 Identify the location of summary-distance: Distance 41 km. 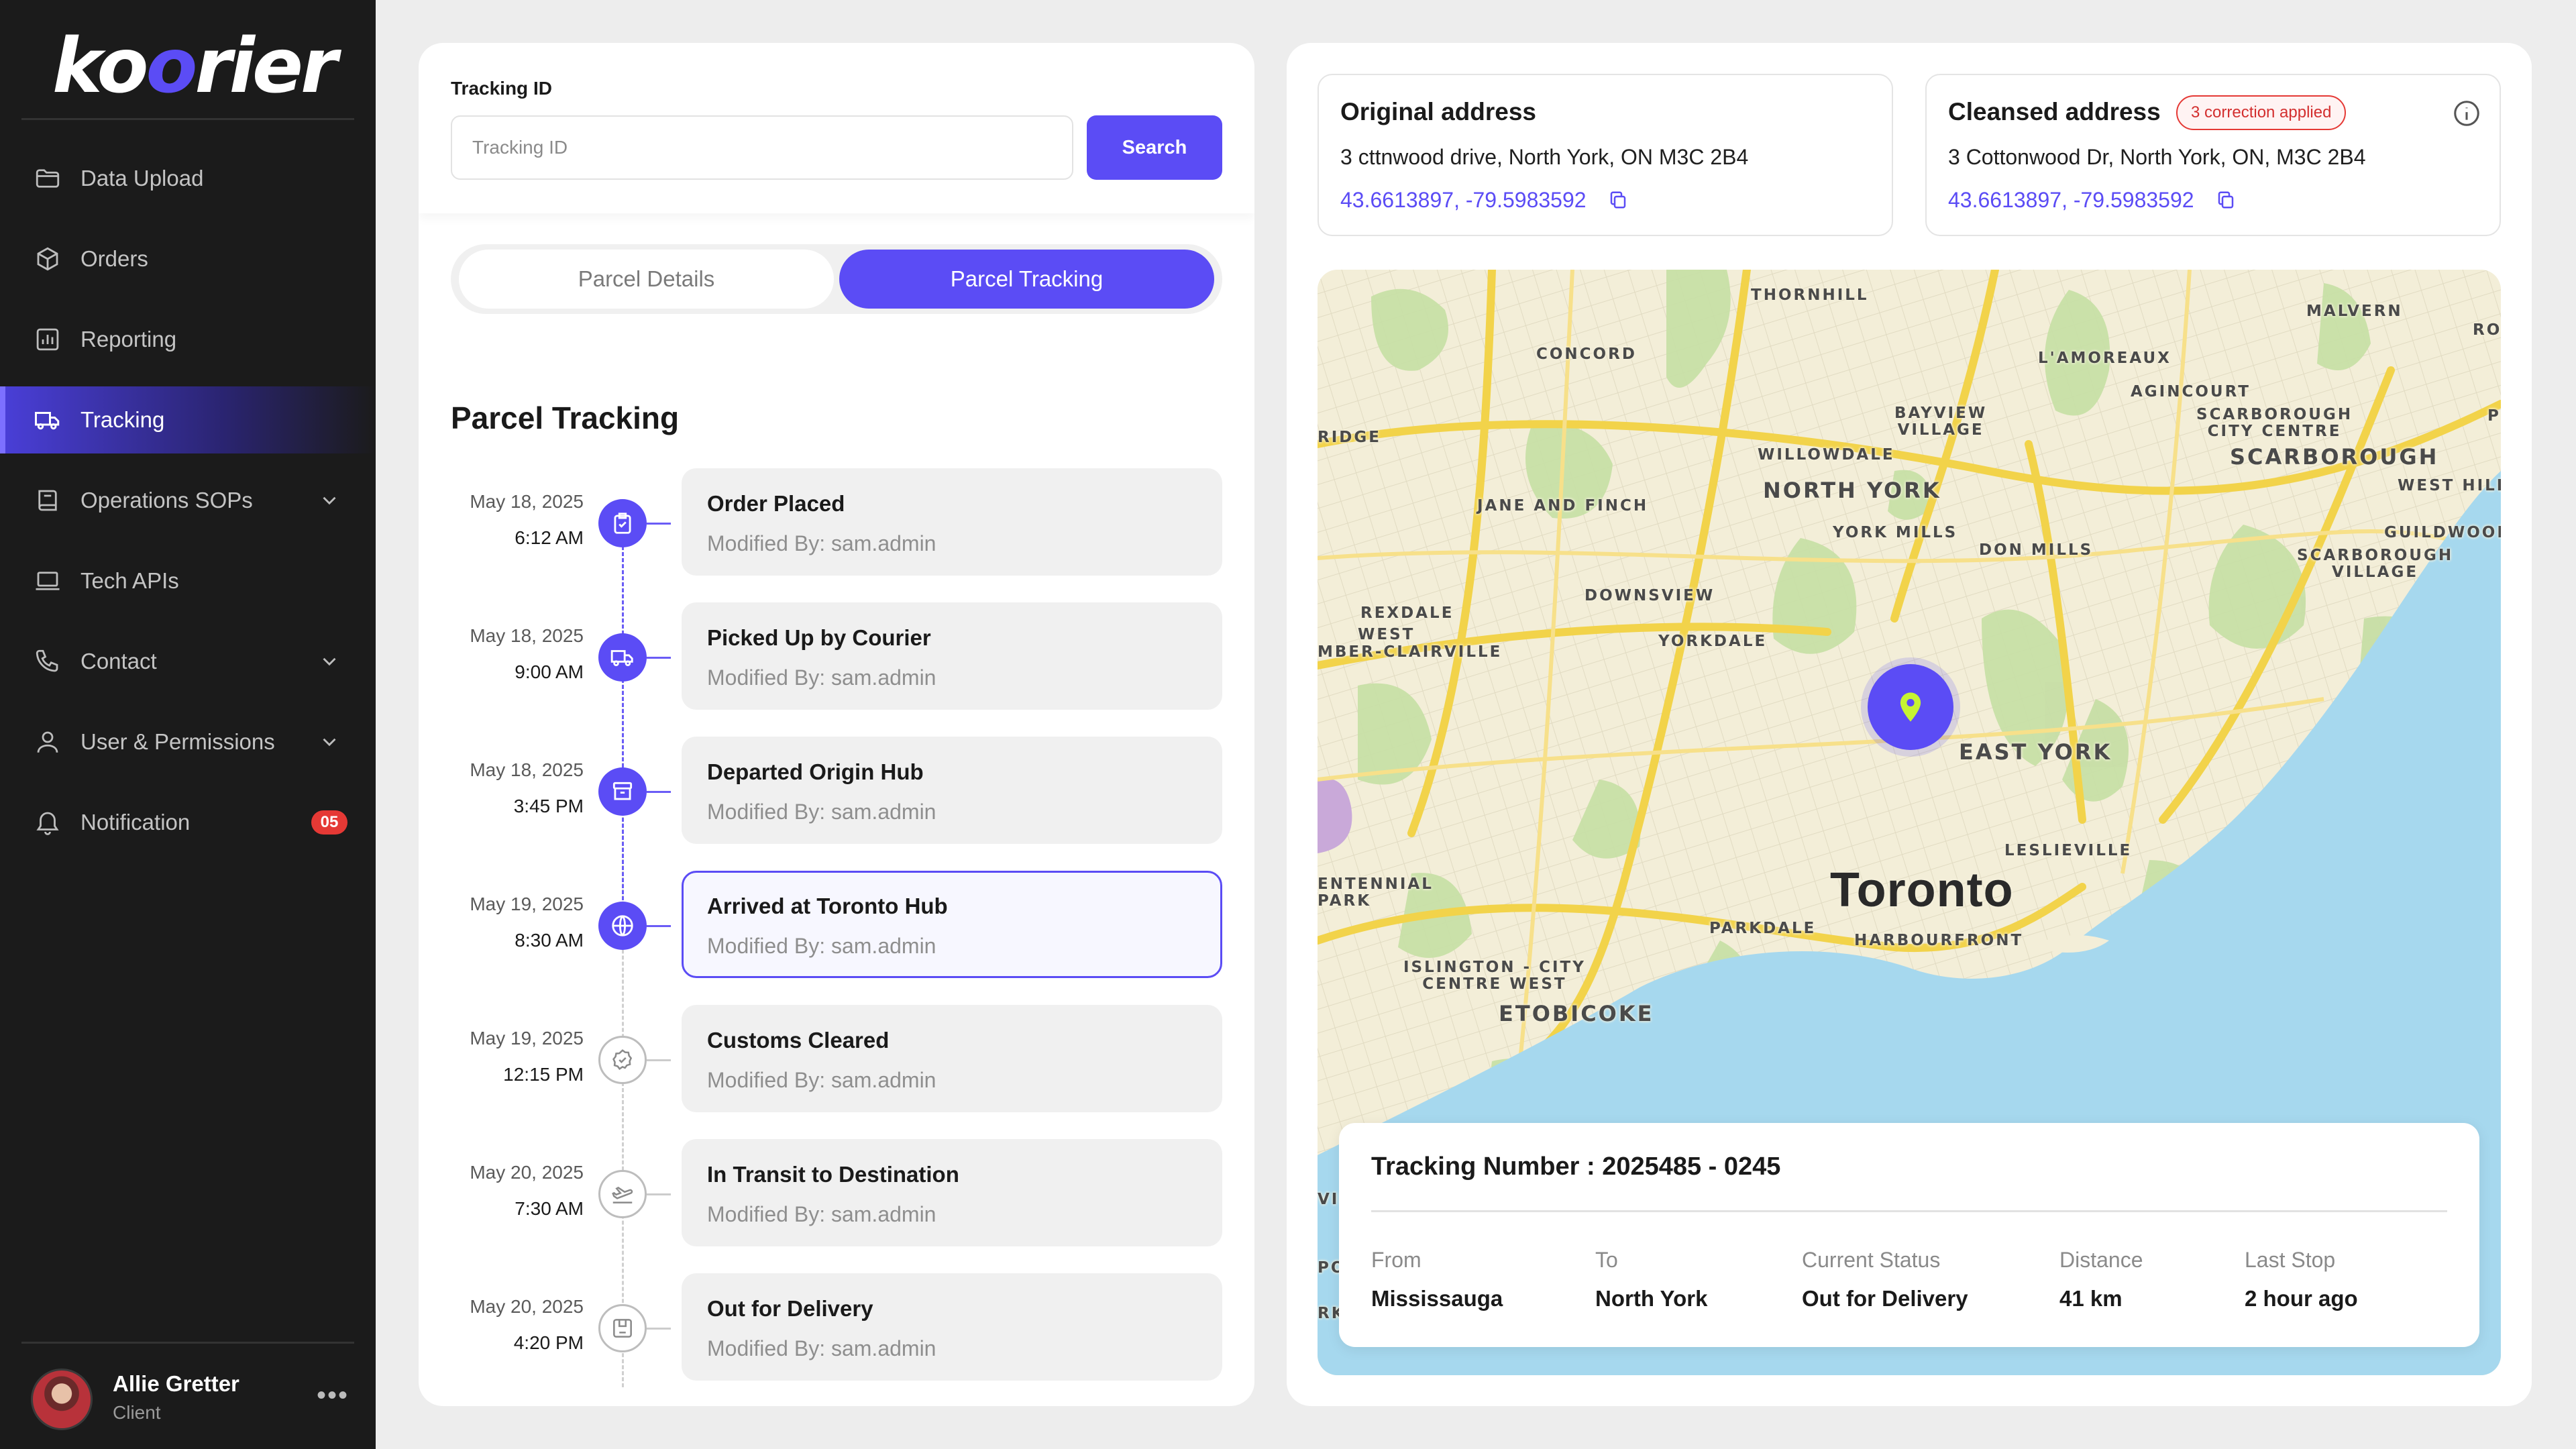
(2101, 1279).